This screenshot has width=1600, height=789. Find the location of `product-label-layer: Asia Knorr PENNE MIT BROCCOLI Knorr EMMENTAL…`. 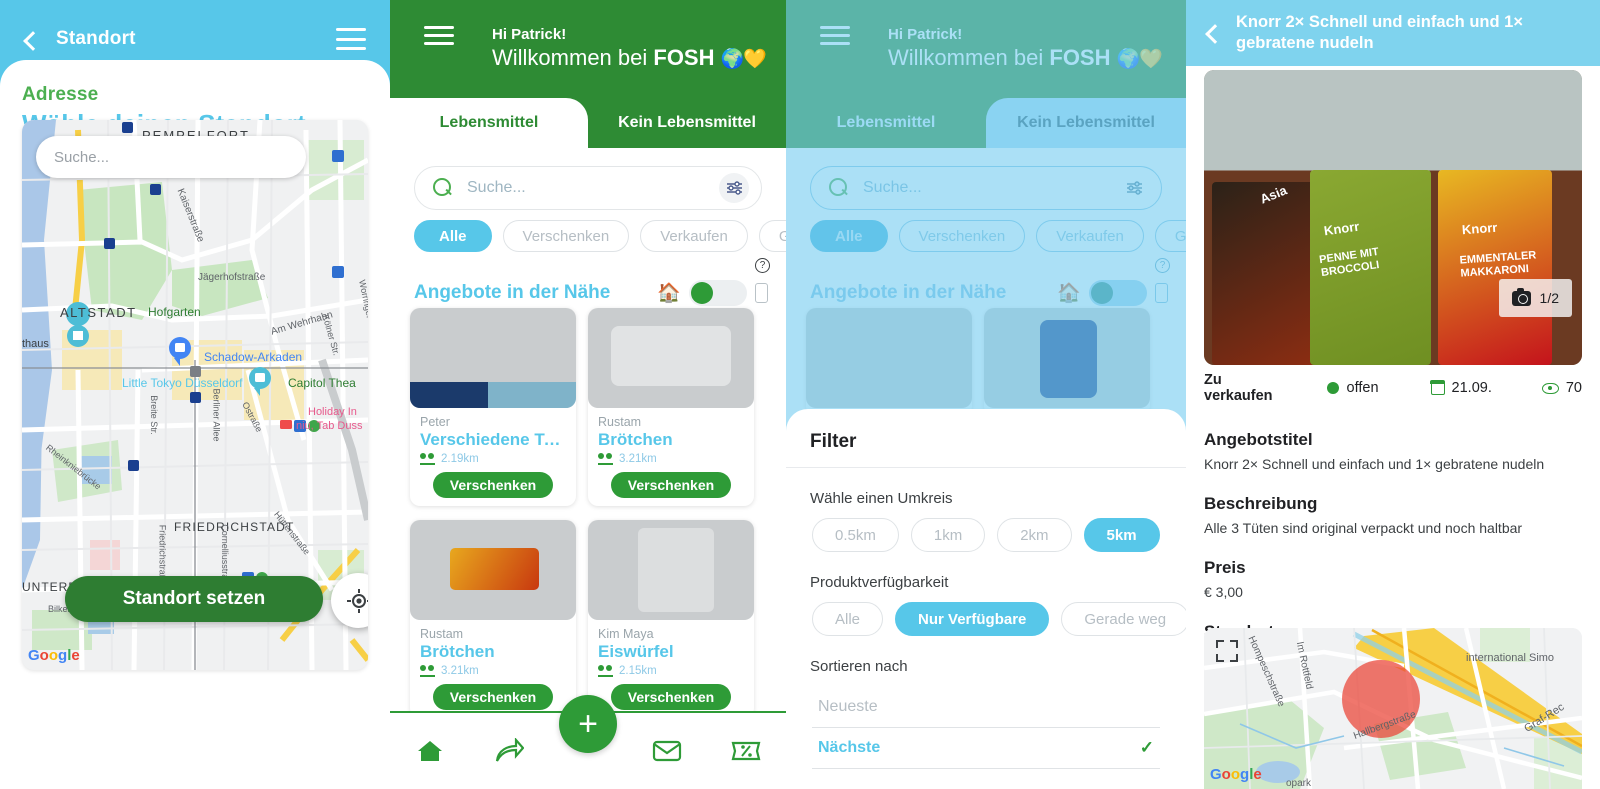

product-label-layer: Asia Knorr PENNE MIT BROCCOLI Knorr EMMENTAL… is located at coordinates (1393, 217).